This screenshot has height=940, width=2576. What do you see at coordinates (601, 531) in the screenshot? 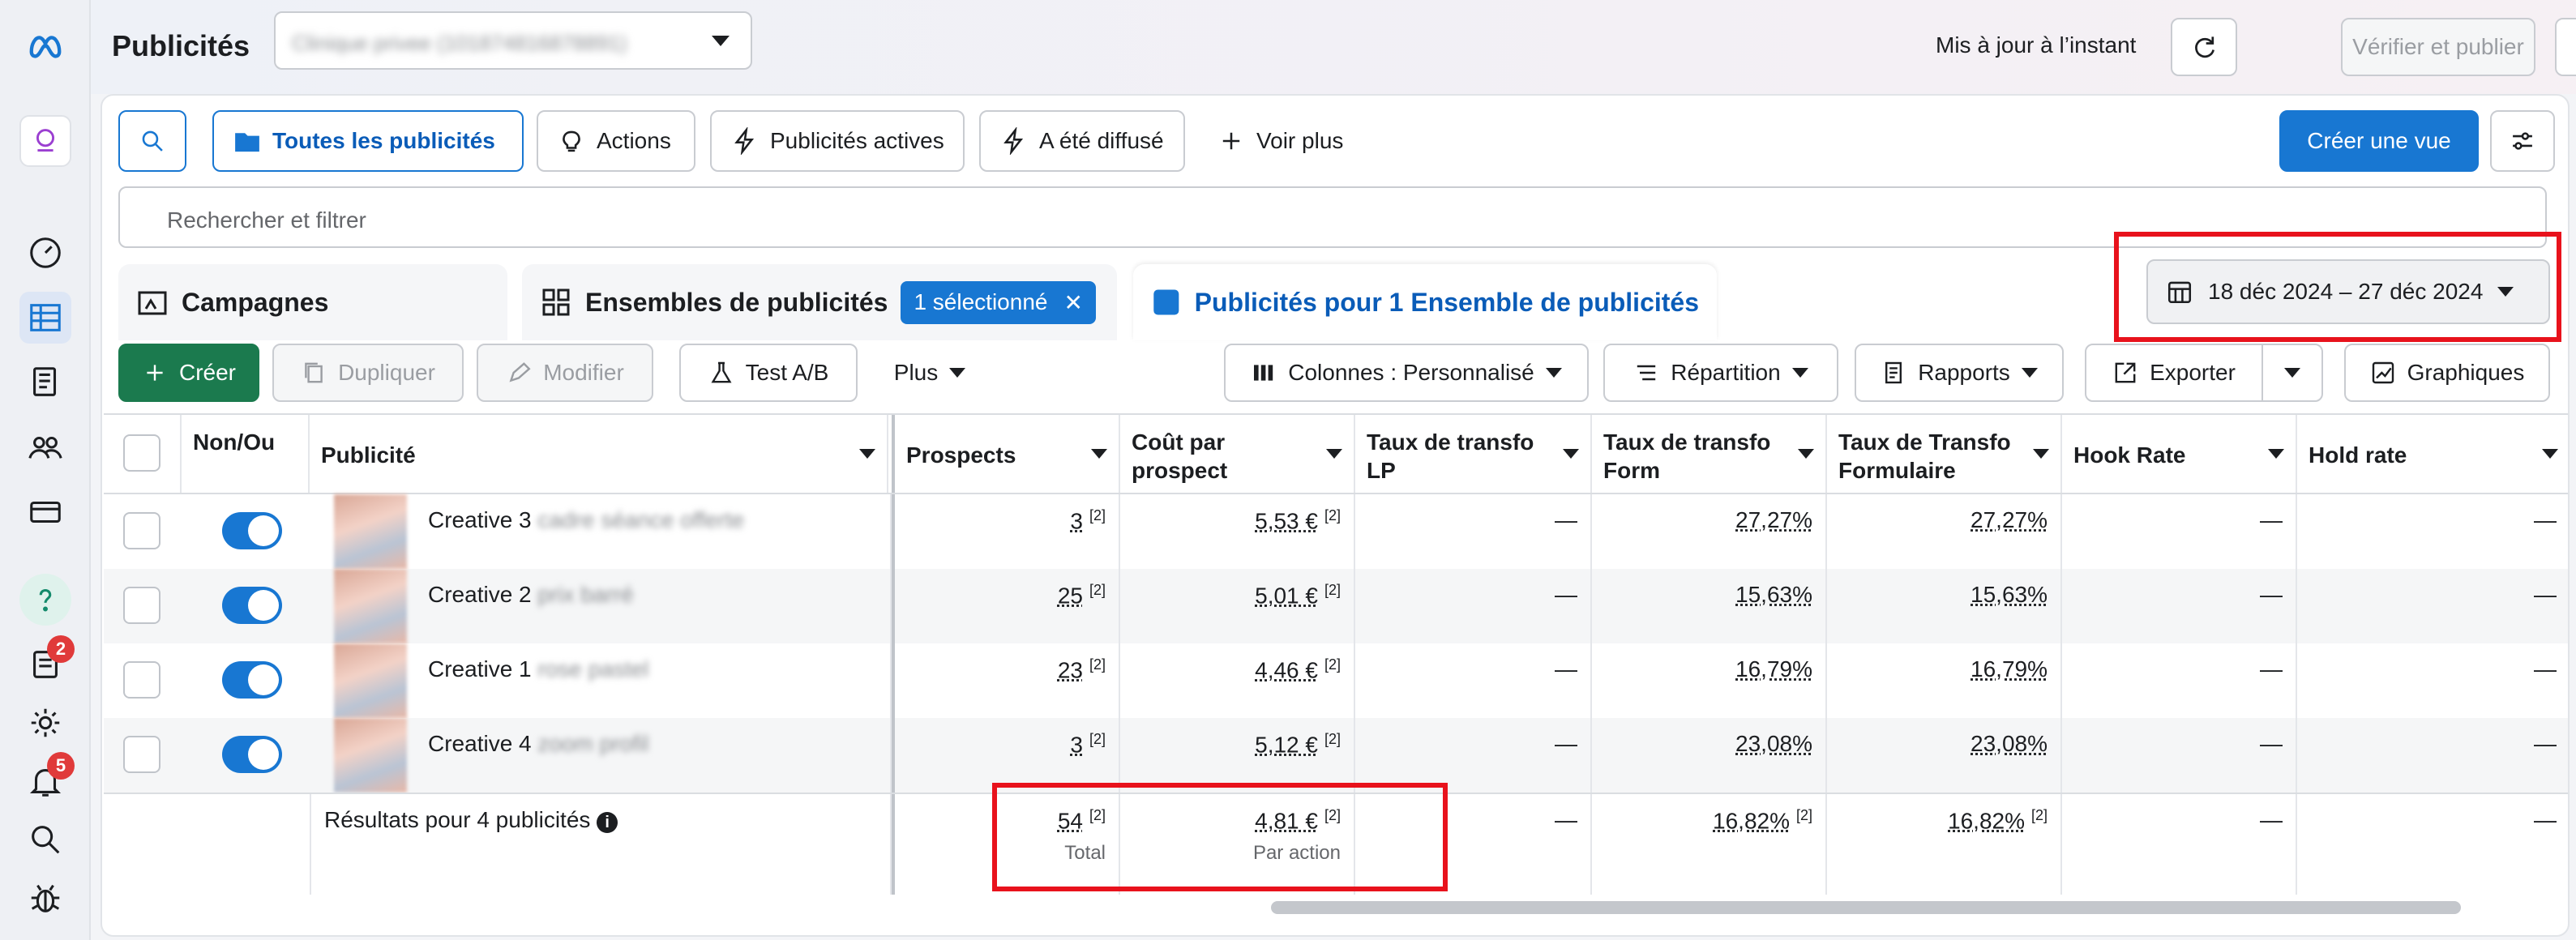
I see `ad-name-cell: Creative 3 cadre séance offerte` at bounding box center [601, 531].